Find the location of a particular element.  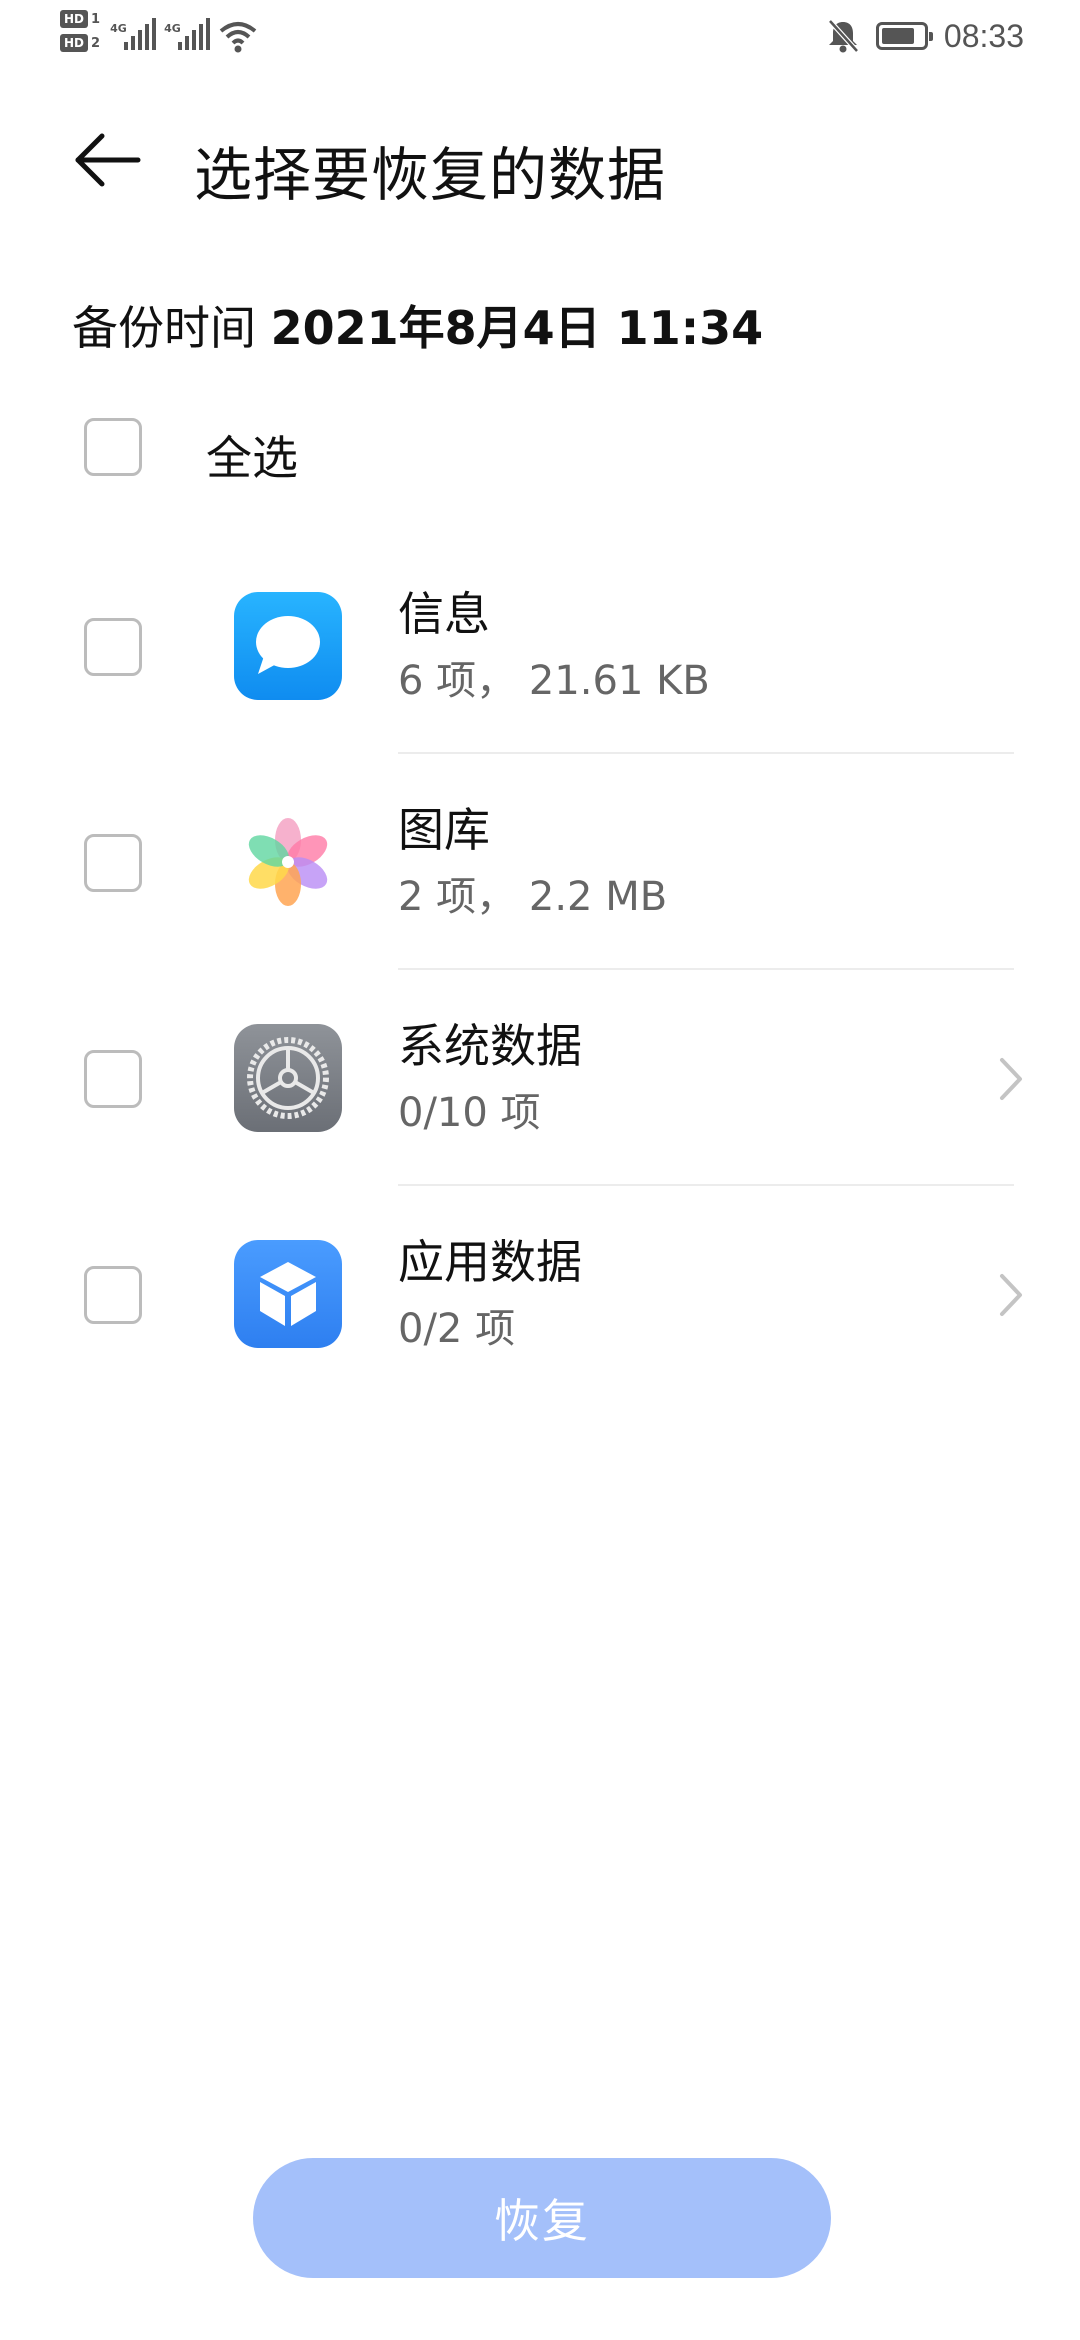

item-detail: 2 项， 2.2 MB is located at coordinates (533, 897).